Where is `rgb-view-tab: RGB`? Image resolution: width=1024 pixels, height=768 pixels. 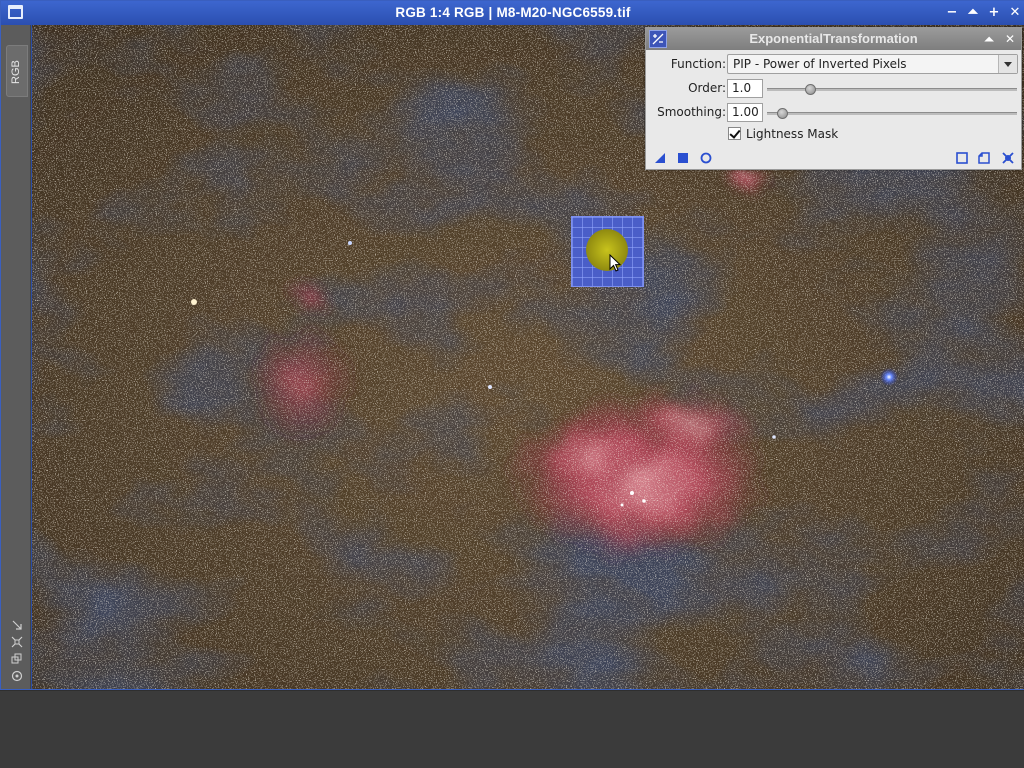 rgb-view-tab: RGB is located at coordinates (17, 71).